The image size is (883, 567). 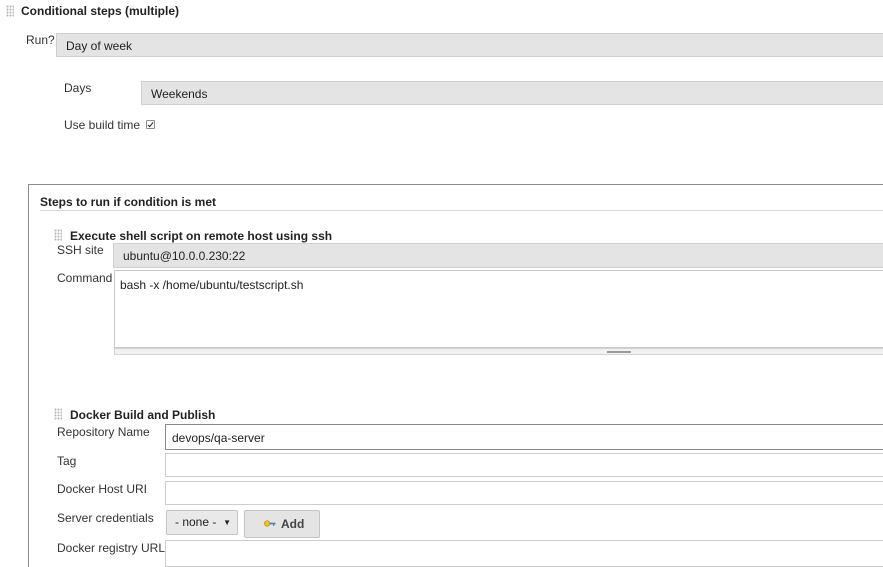 I want to click on server-credentials-label: Server credentials, so click(x=105, y=518).